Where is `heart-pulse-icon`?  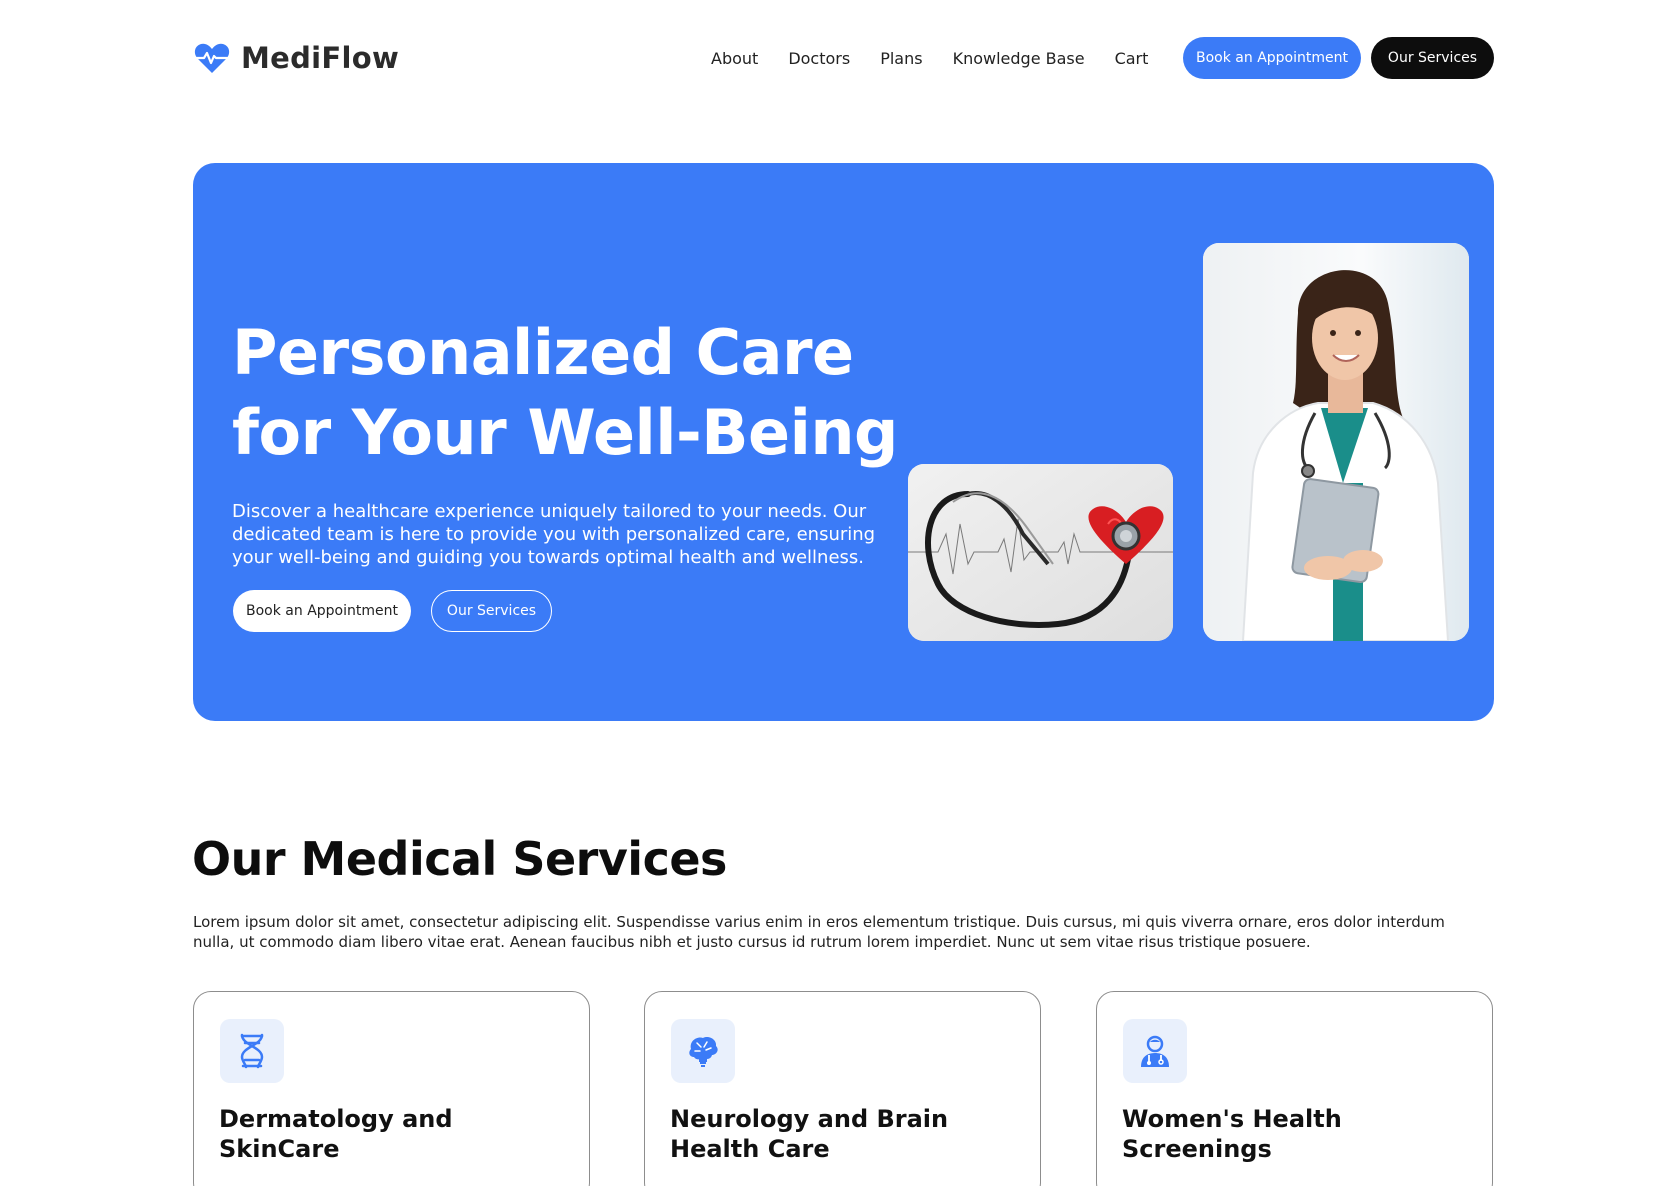 heart-pulse-icon is located at coordinates (212, 58).